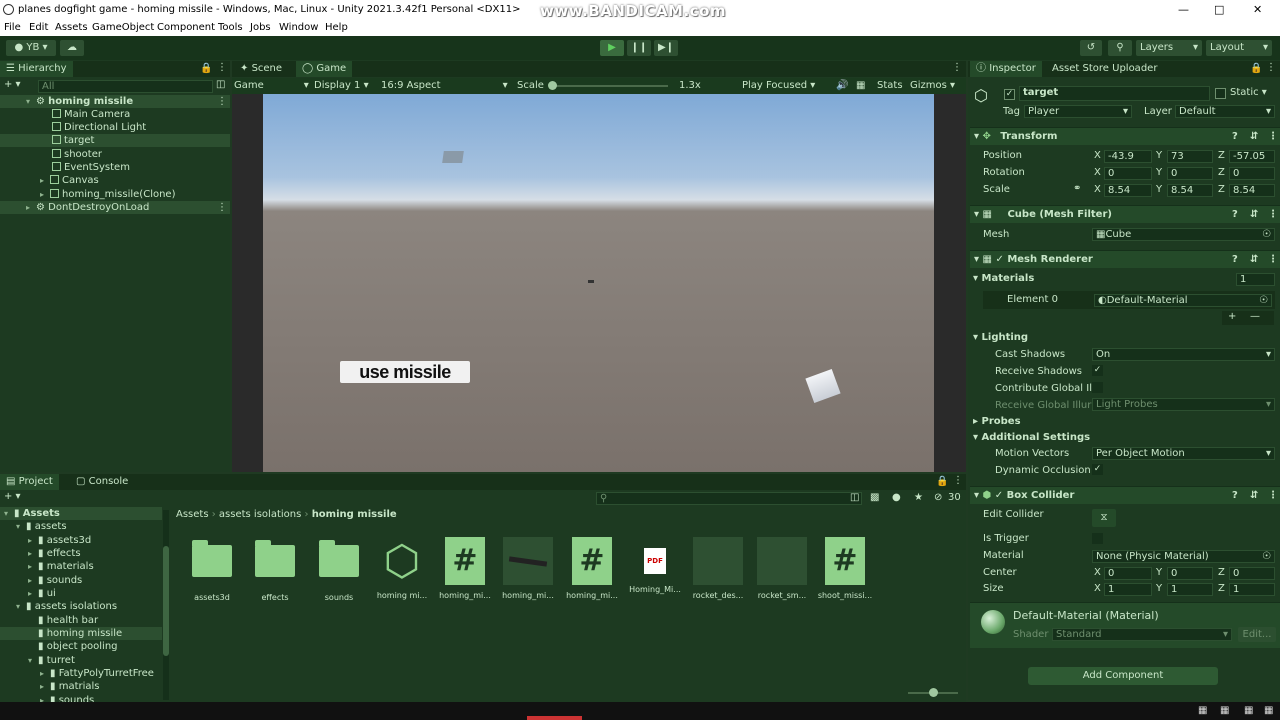  I want to click on position-y-field: 73, so click(1190, 156).